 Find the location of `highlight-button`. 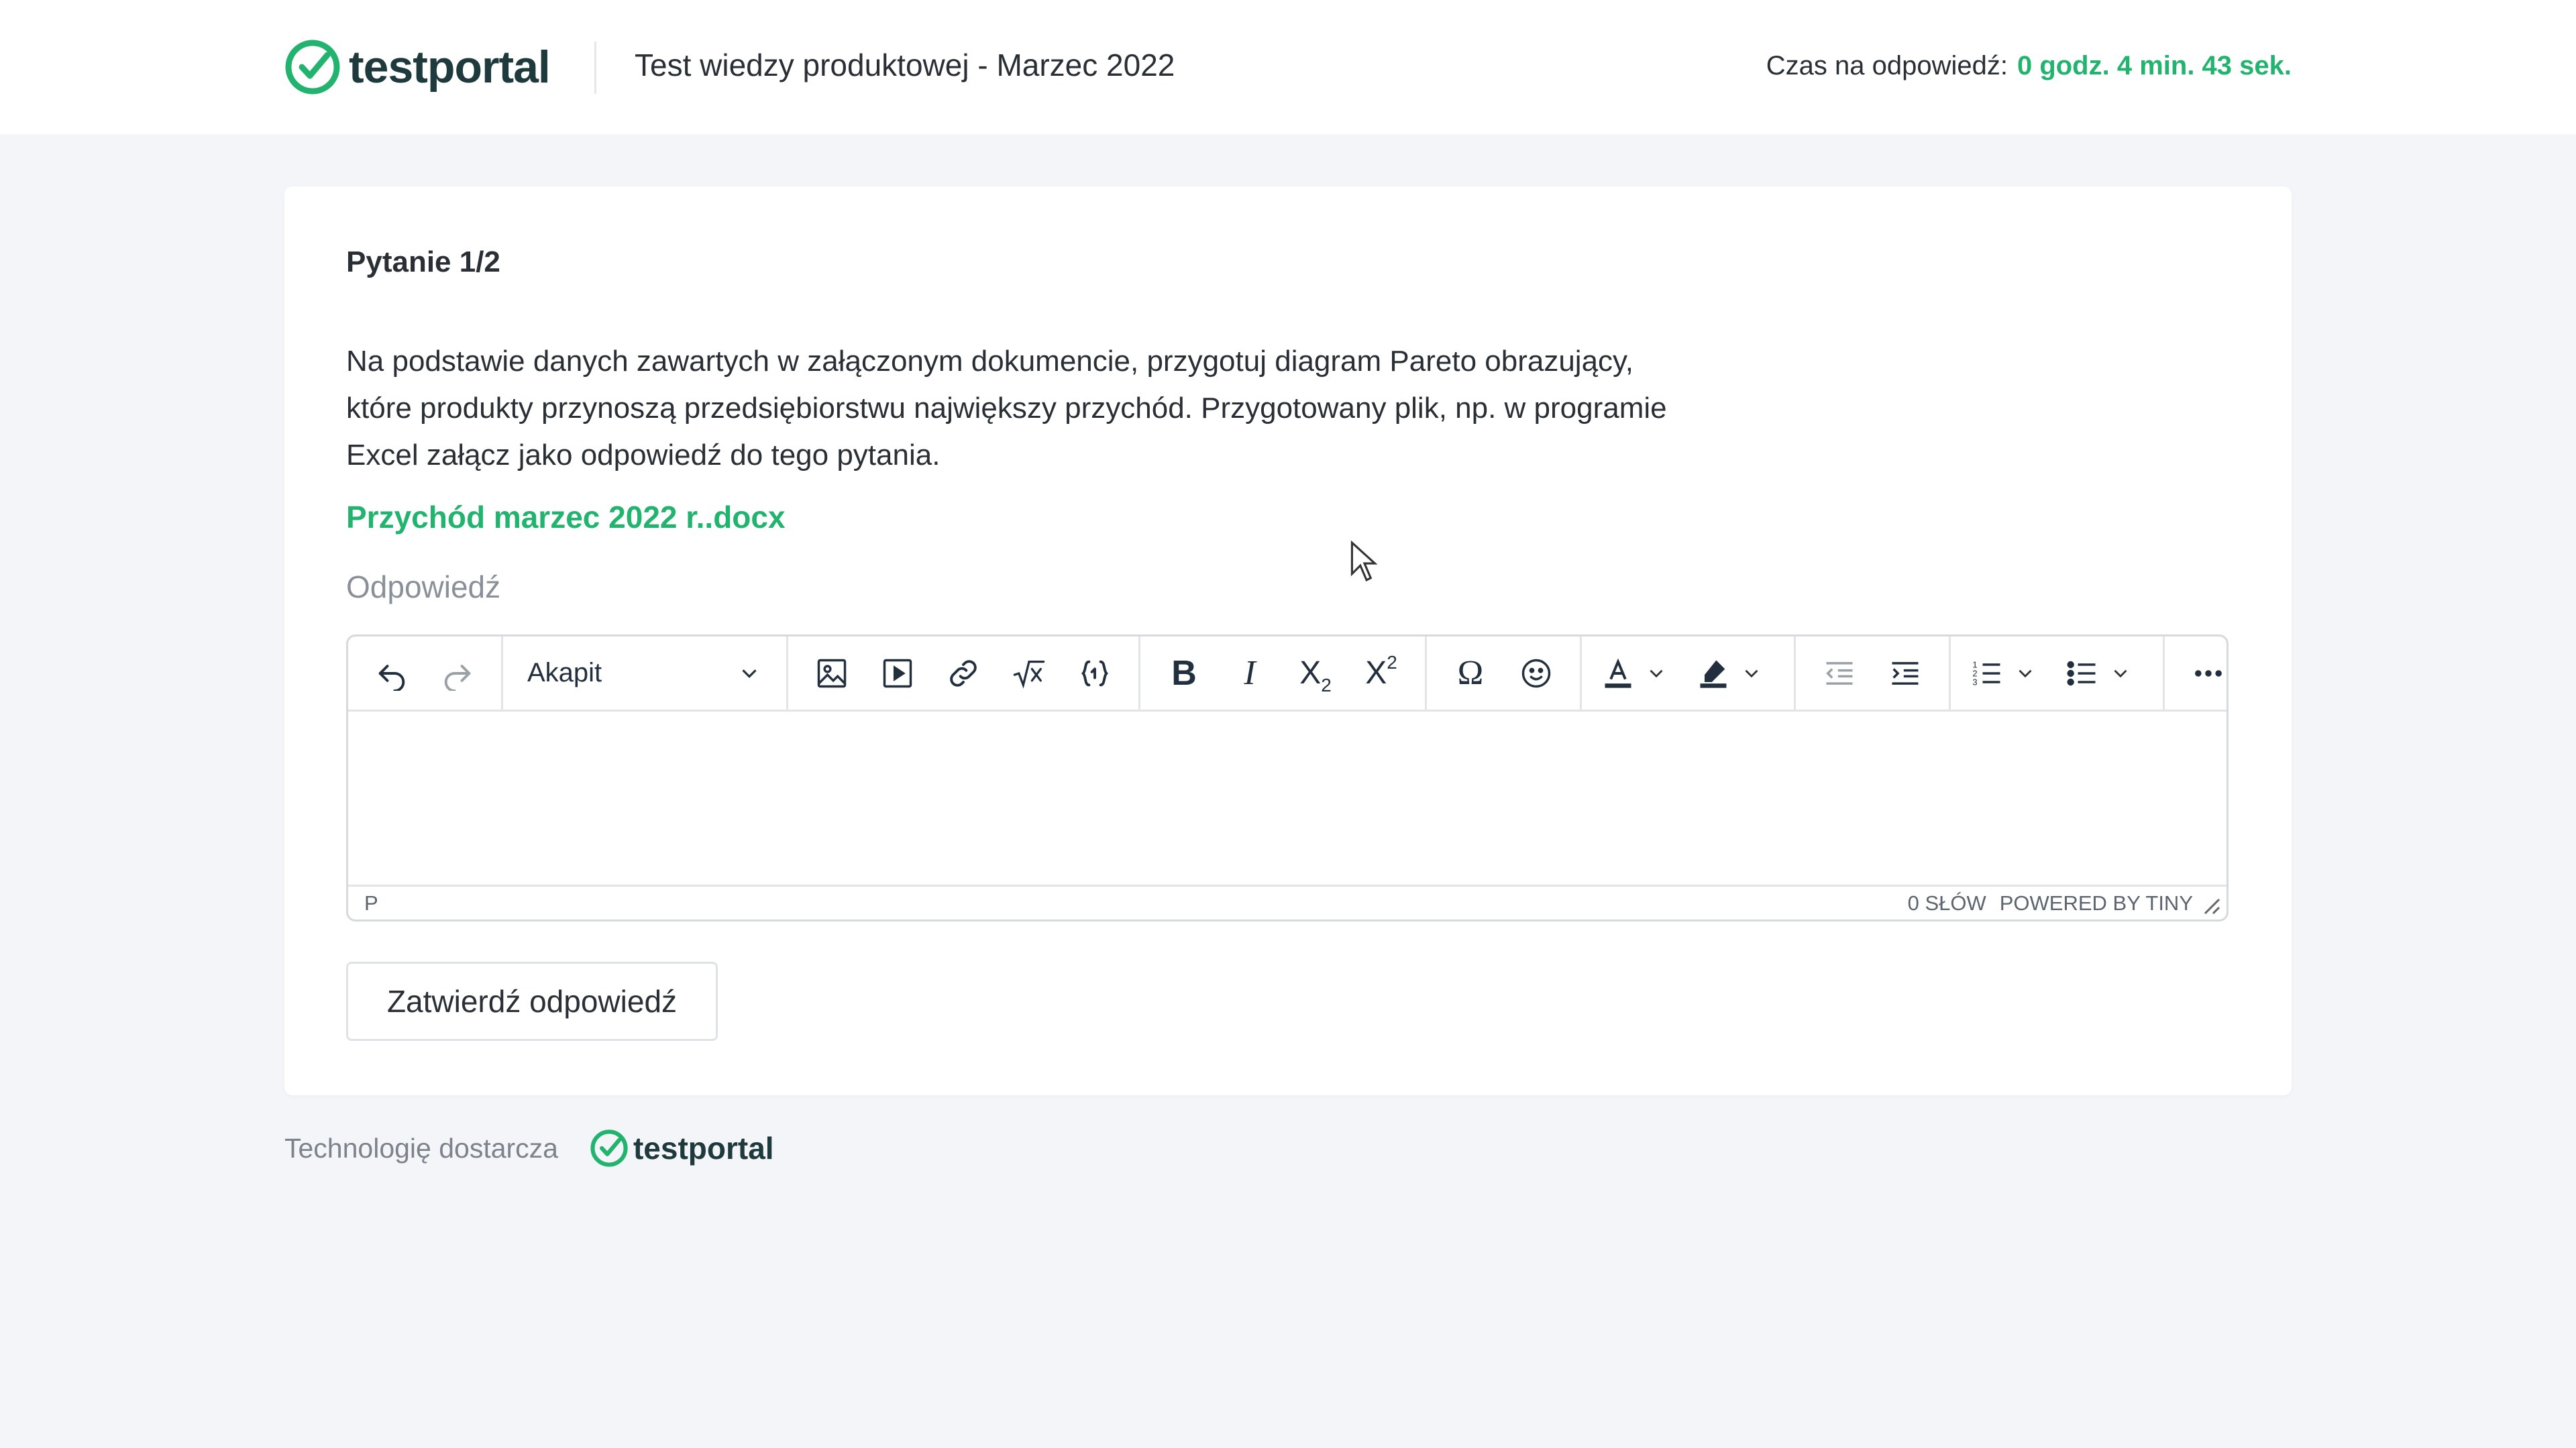

highlight-button is located at coordinates (1735, 673).